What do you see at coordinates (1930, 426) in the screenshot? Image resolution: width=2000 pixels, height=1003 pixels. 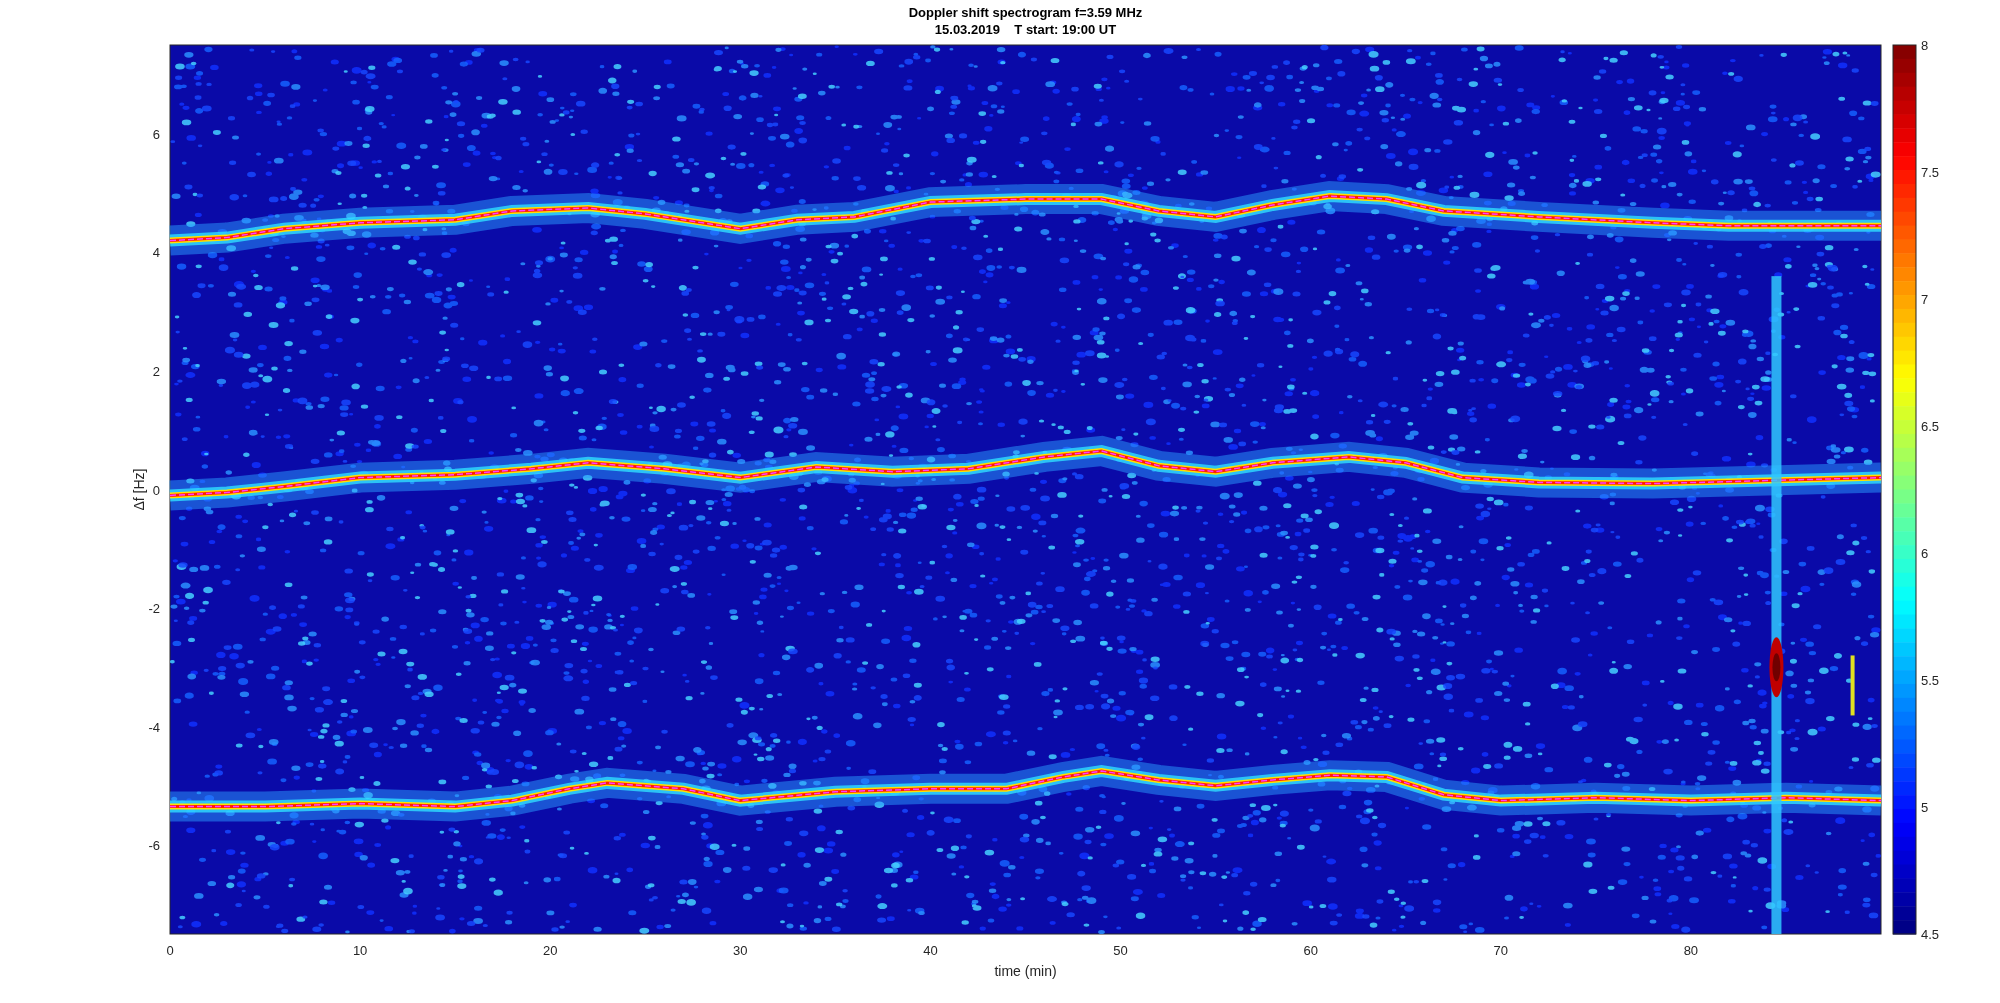 I see `colorbar-tick-label: 6.5` at bounding box center [1930, 426].